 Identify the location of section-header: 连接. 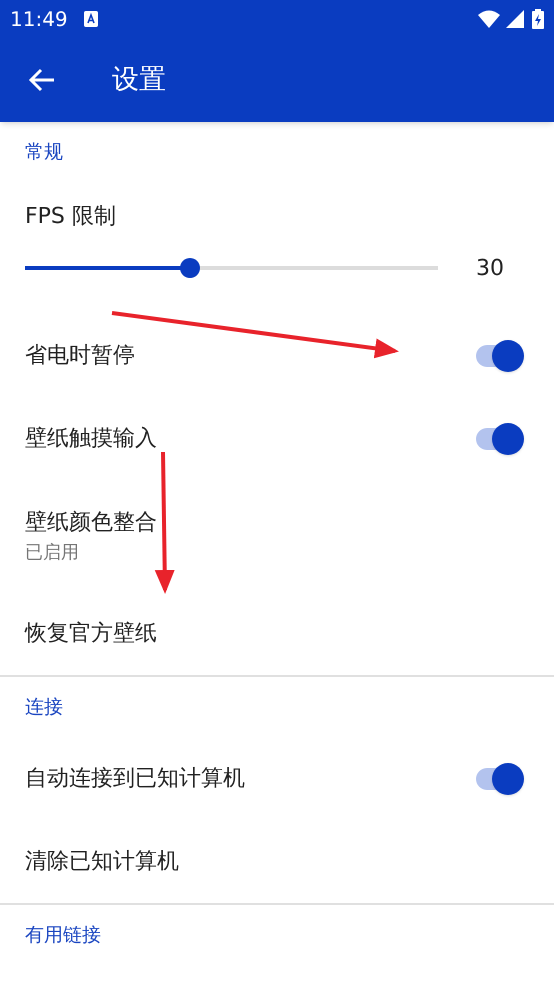
(44, 707).